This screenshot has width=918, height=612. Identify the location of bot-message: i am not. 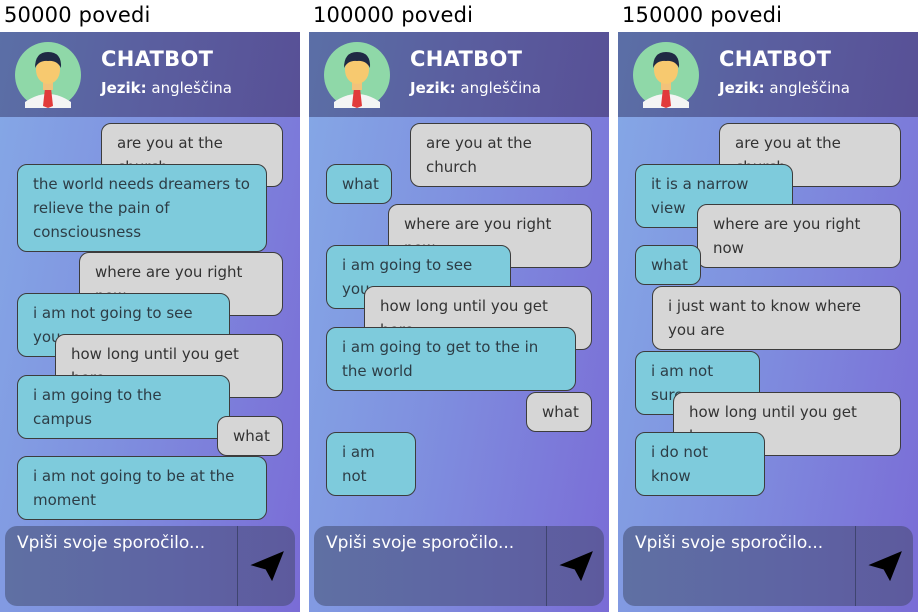
(371, 464).